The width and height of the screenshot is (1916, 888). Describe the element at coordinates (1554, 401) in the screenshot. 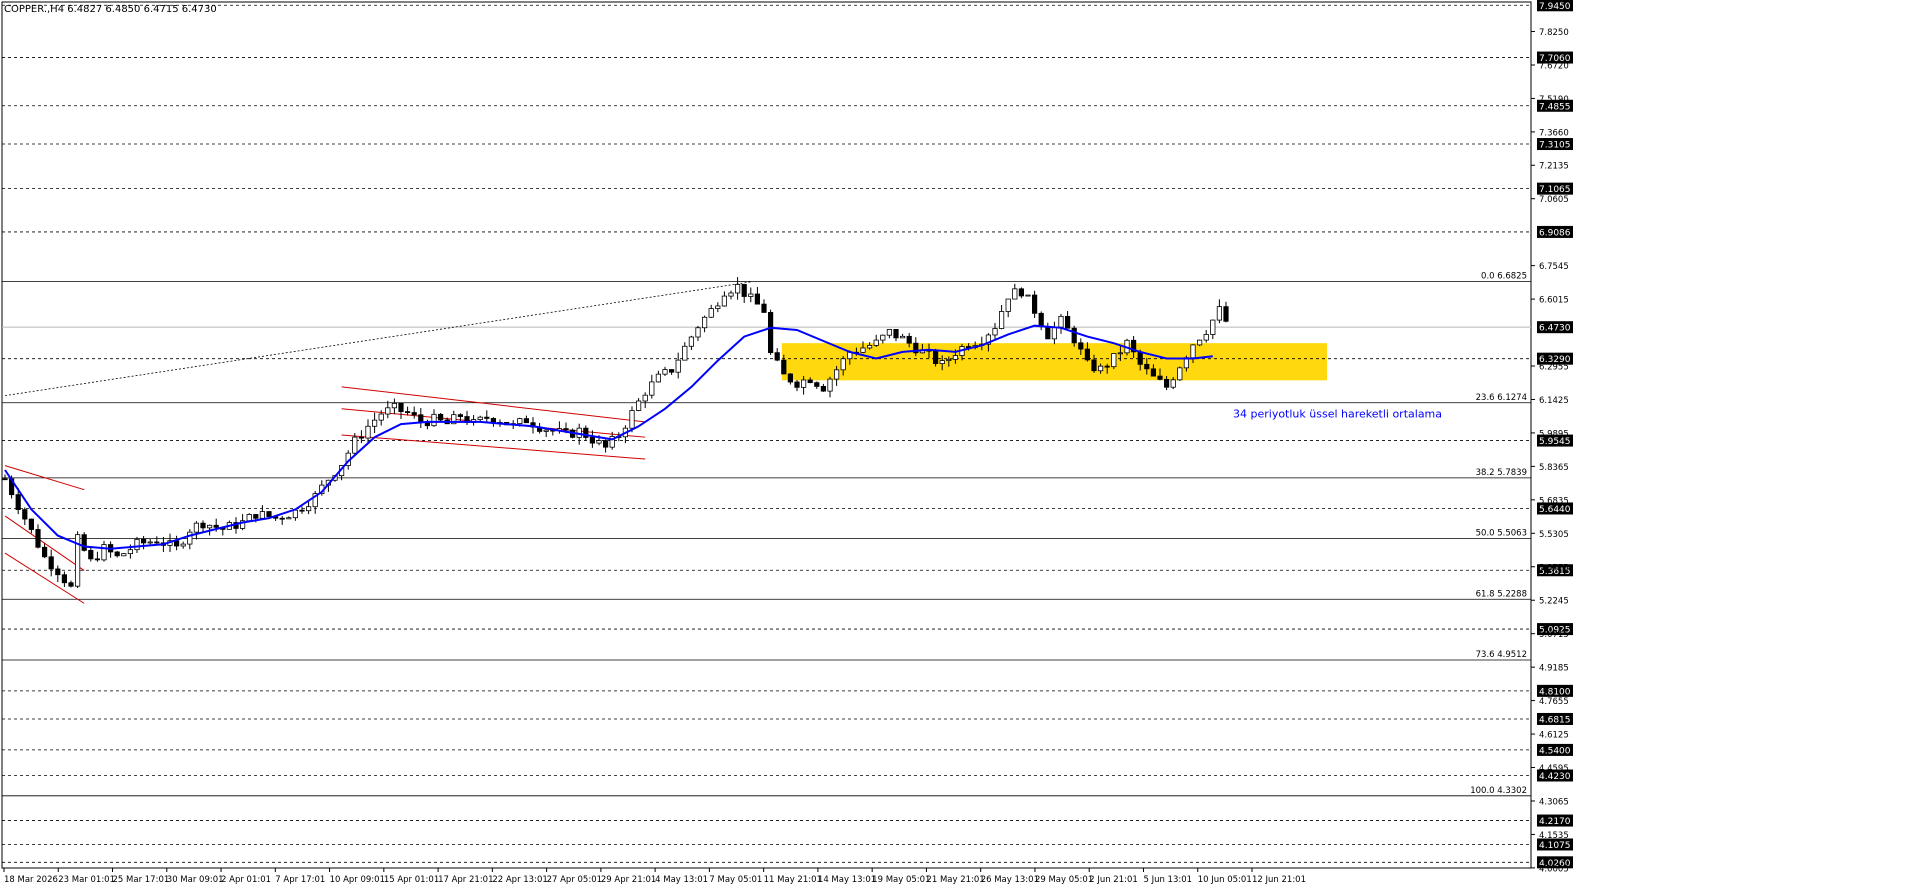

I see `y-tick-label: 6.1425` at that location.